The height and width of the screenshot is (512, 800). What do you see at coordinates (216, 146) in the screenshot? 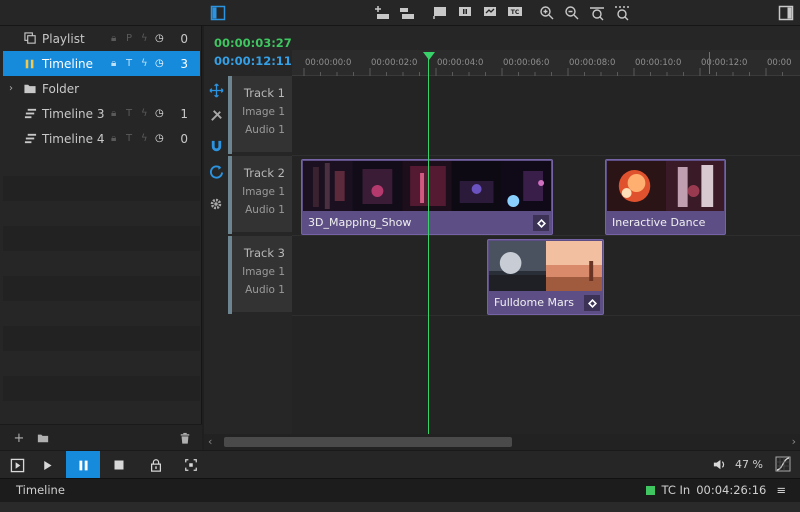
I see `snap-magnet-icon` at bounding box center [216, 146].